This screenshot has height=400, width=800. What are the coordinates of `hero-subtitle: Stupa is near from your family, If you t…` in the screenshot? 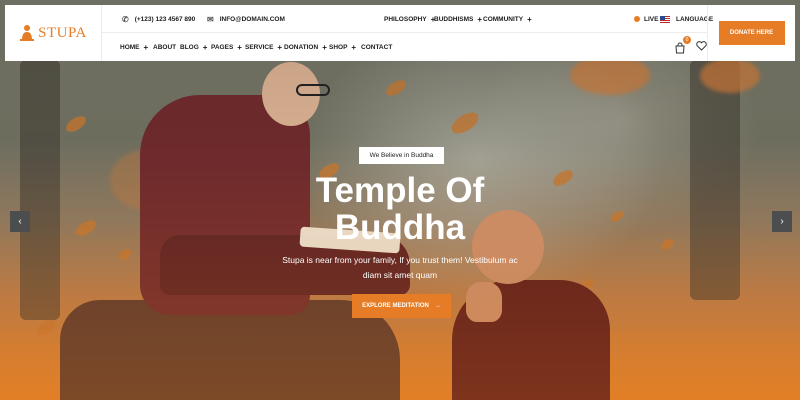 It's located at (400, 268).